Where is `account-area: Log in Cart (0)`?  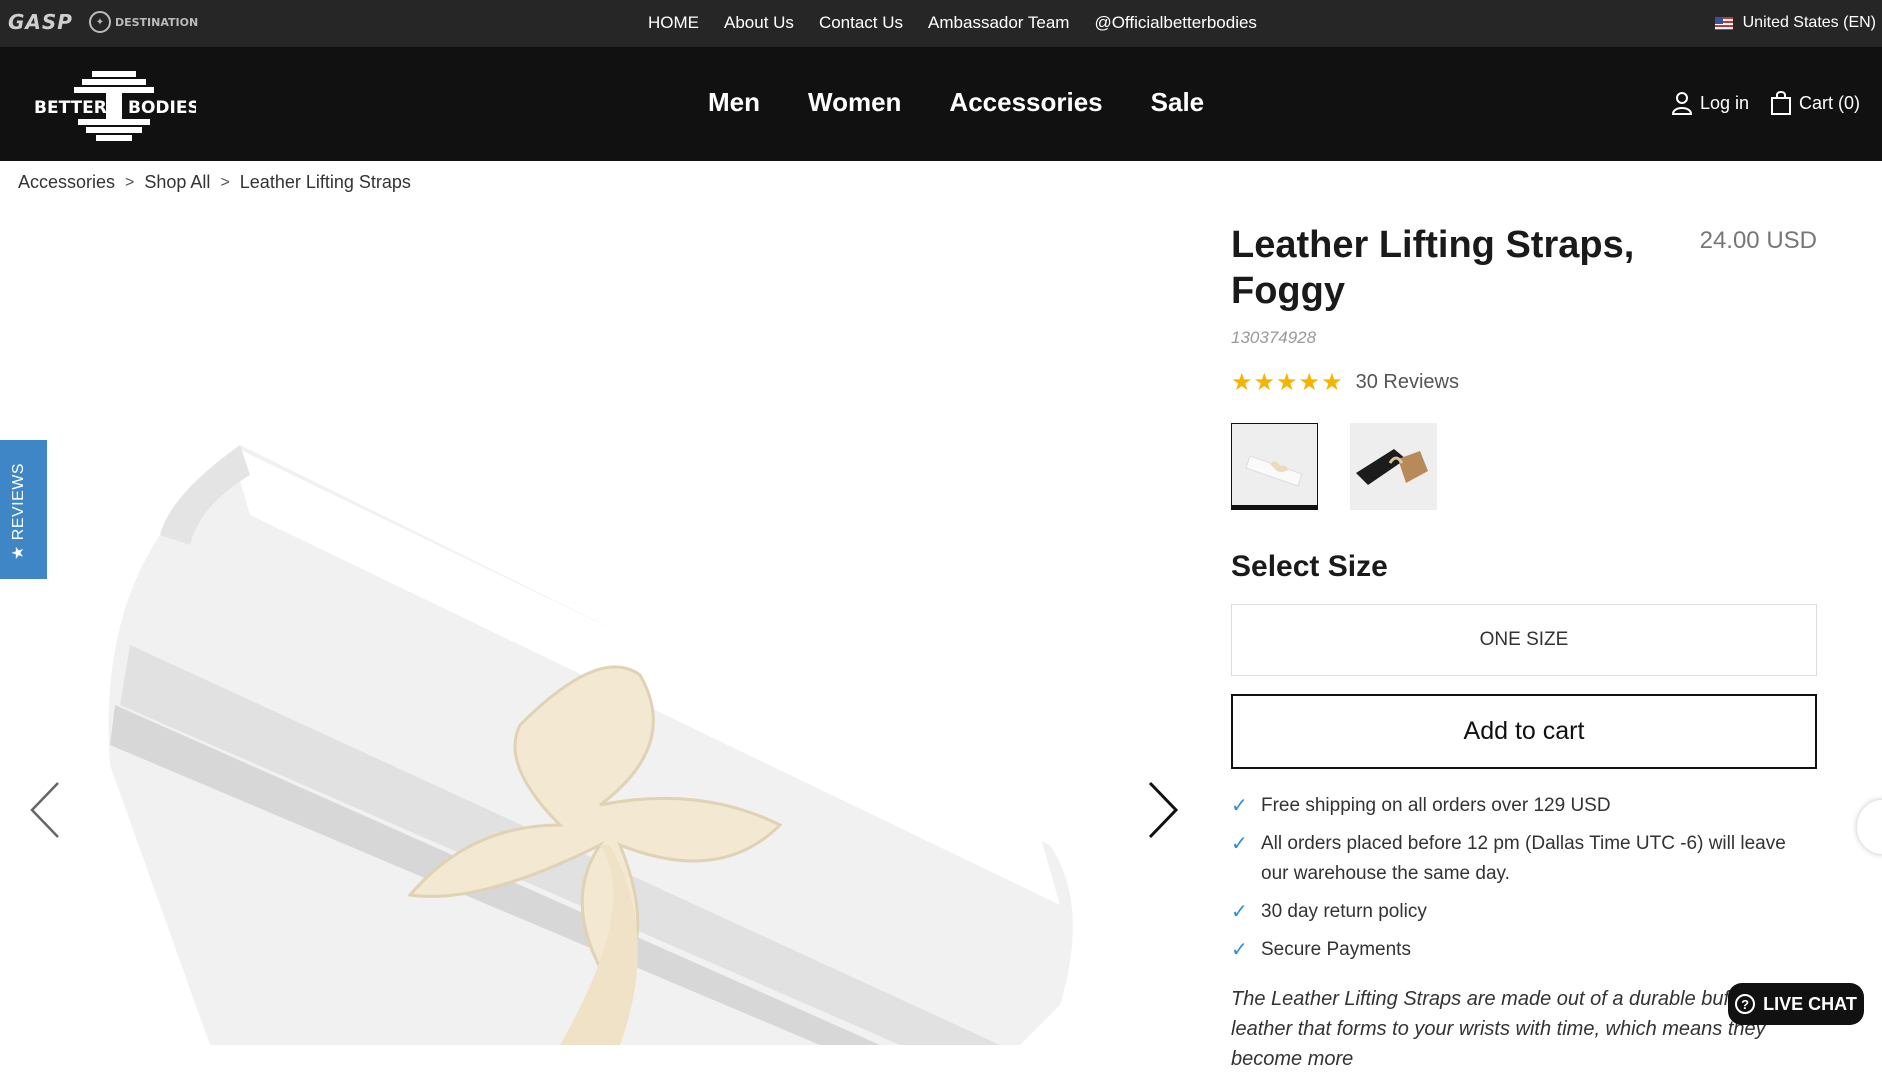 account-area: Log in Cart (0) is located at coordinates (1765, 103).